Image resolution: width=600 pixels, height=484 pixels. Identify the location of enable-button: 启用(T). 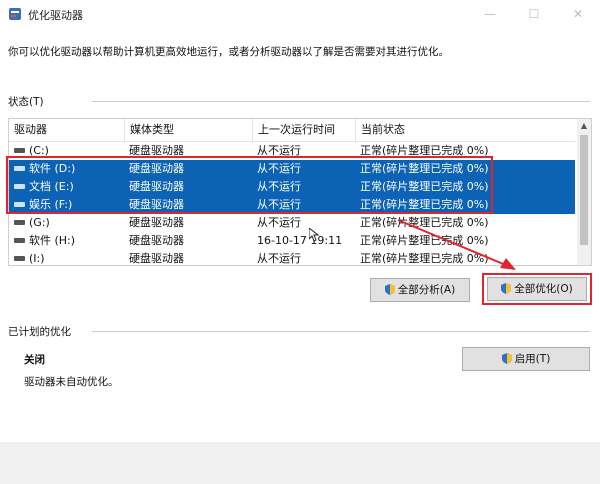
(526, 359).